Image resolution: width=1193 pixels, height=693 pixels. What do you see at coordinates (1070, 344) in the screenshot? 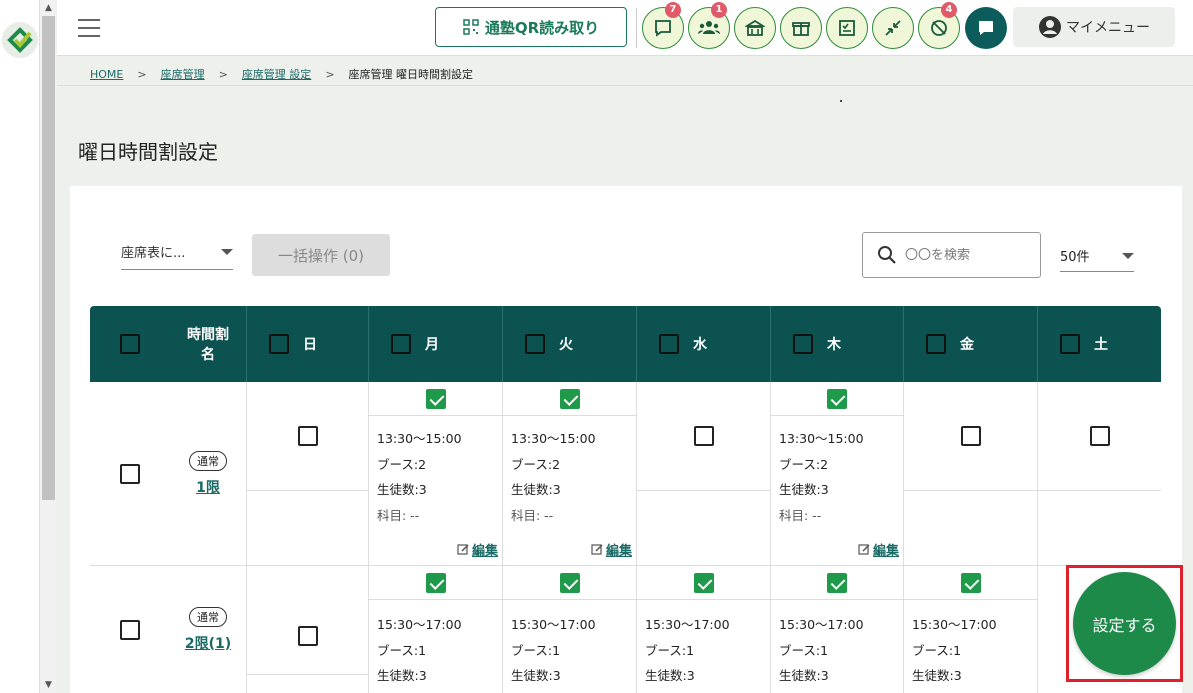
I see `day-sat-checkbox` at bounding box center [1070, 344].